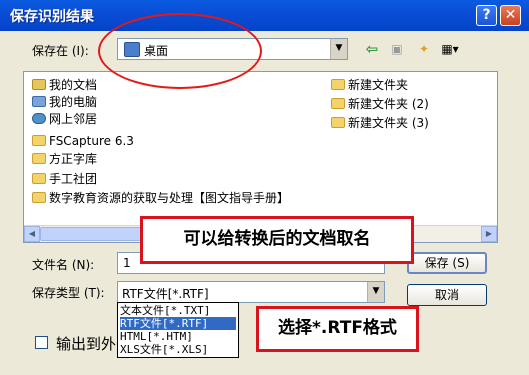  Describe the element at coordinates (64, 85) in the screenshot. I see `list-item: 我的文档` at that location.